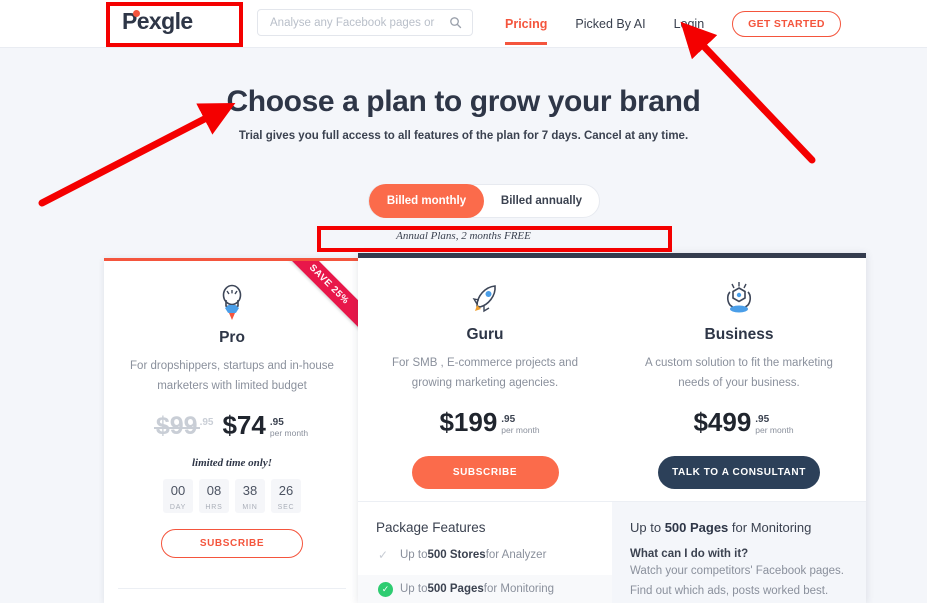 The height and width of the screenshot is (603, 927). What do you see at coordinates (276, 422) in the screenshot?
I see `price-cents: .95` at bounding box center [276, 422].